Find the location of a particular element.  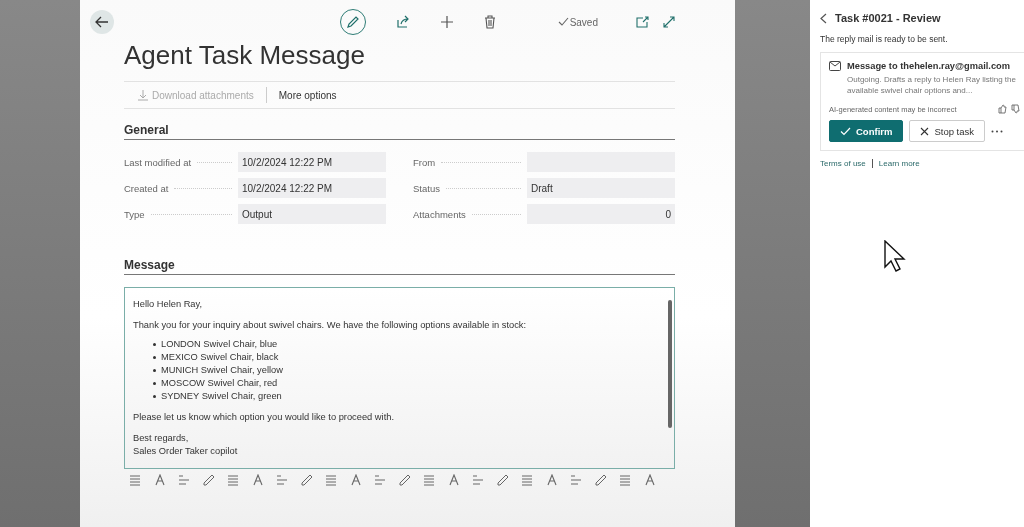

thumbs-down-icon is located at coordinates (1015, 109).